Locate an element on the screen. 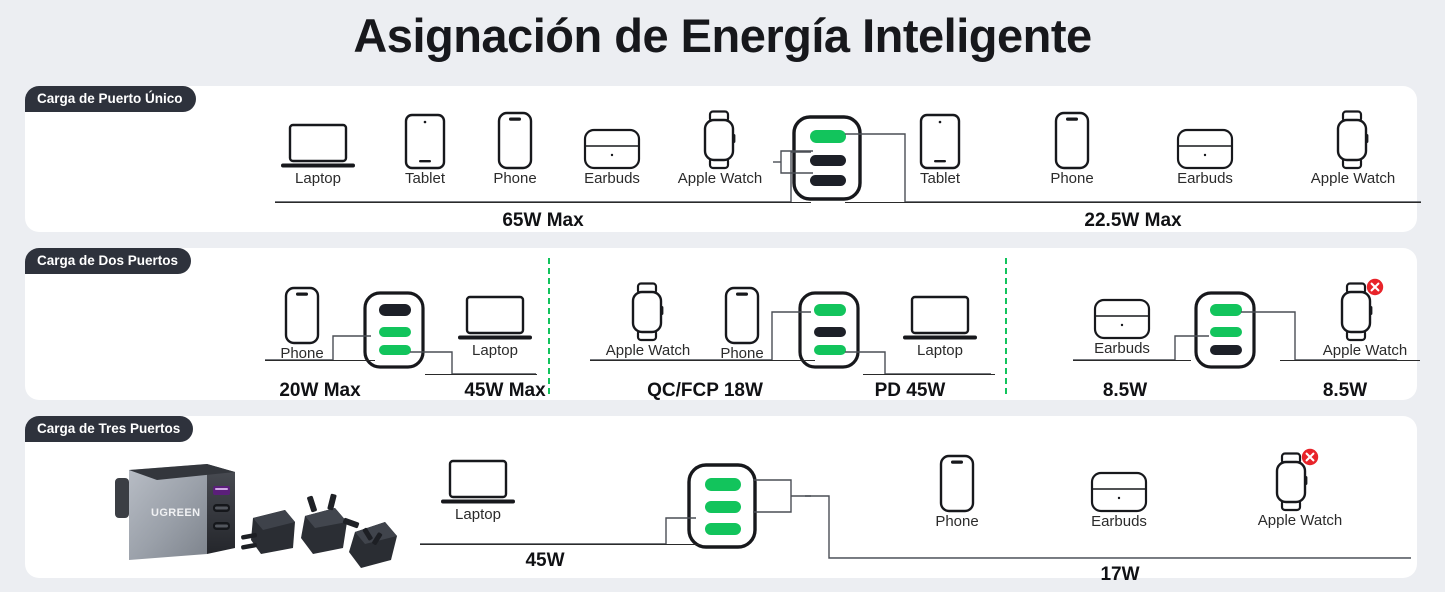 This screenshot has height=592, width=1445. wire-dual-3-right is located at coordinates (1321, 336).